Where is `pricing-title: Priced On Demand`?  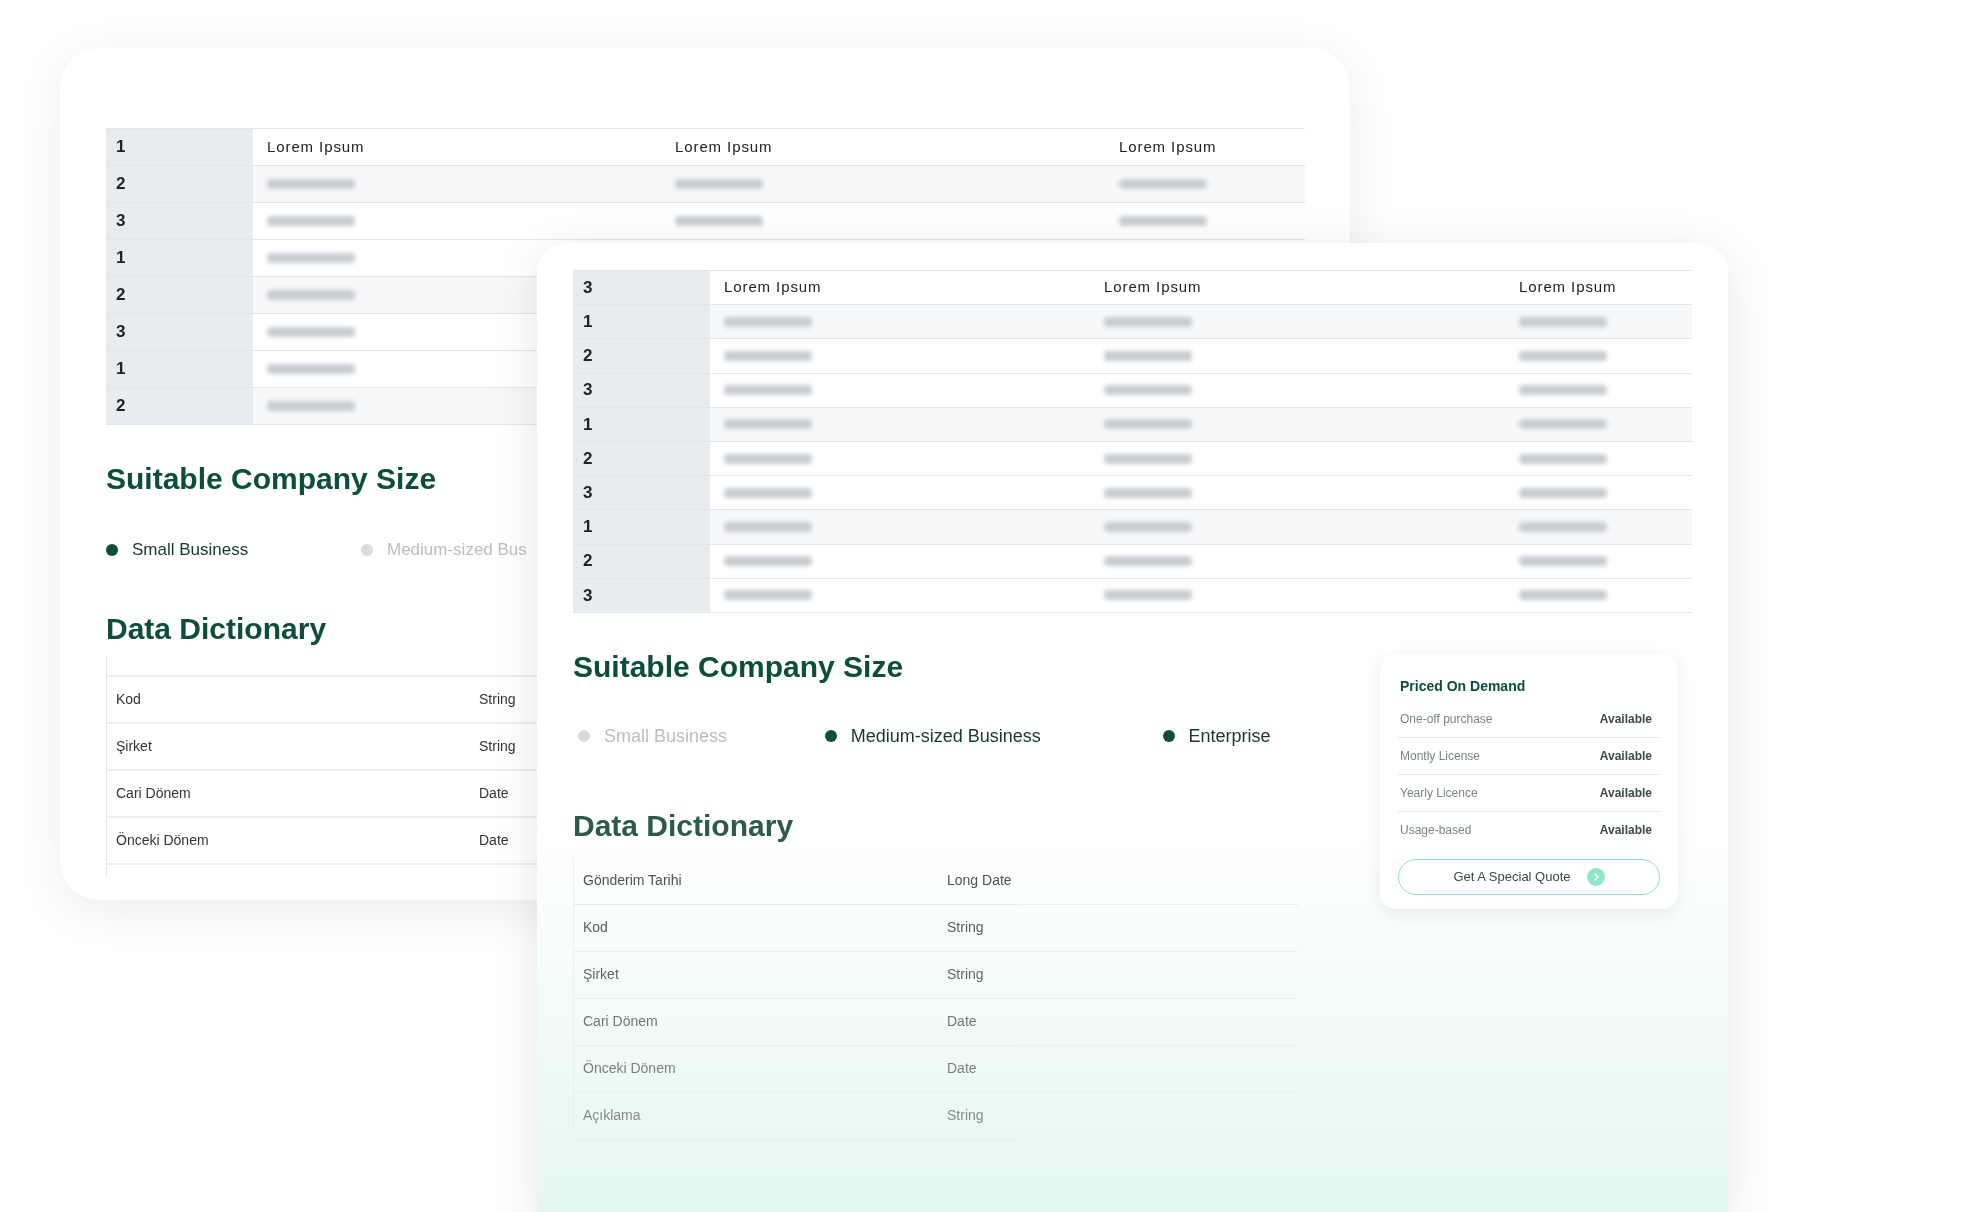
pricing-title: Priced On Demand is located at coordinates (1463, 686).